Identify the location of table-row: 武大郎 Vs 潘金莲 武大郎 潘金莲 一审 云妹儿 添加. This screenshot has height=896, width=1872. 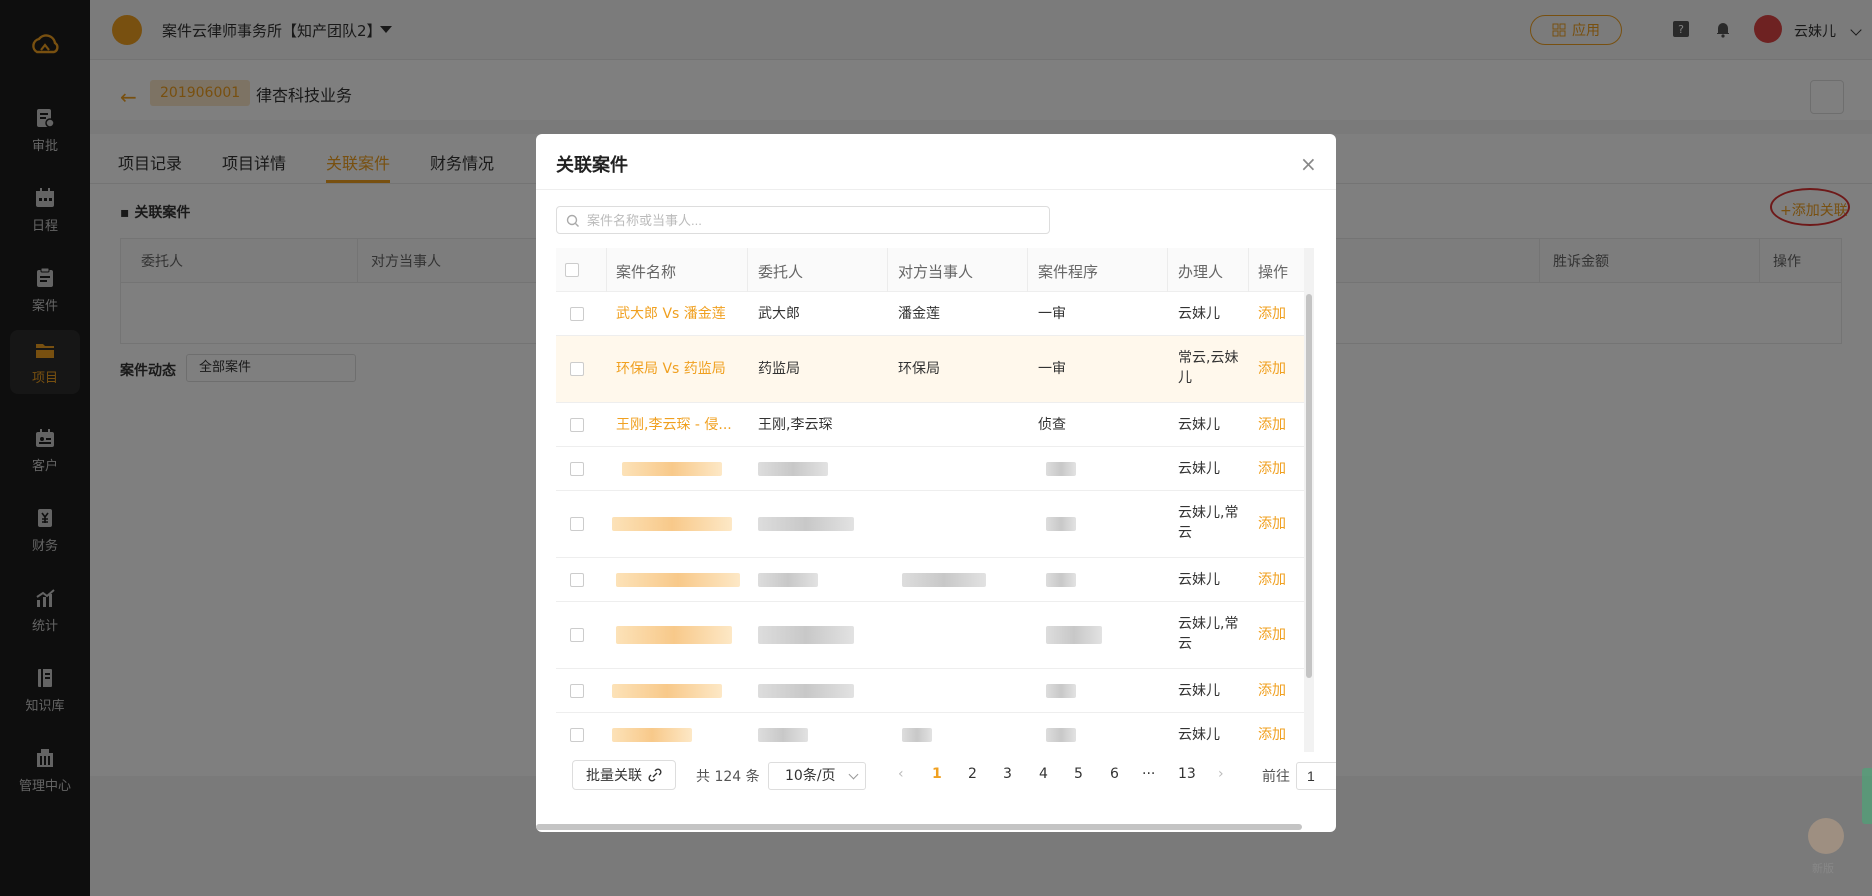
(931, 314).